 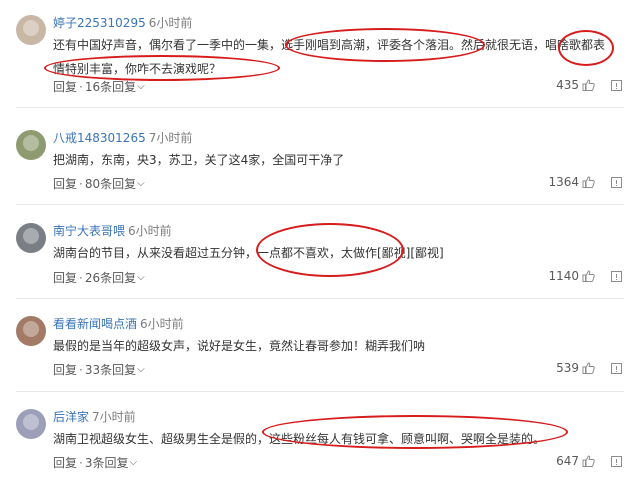 I want to click on comment-stats: 1140, so click(x=585, y=276).